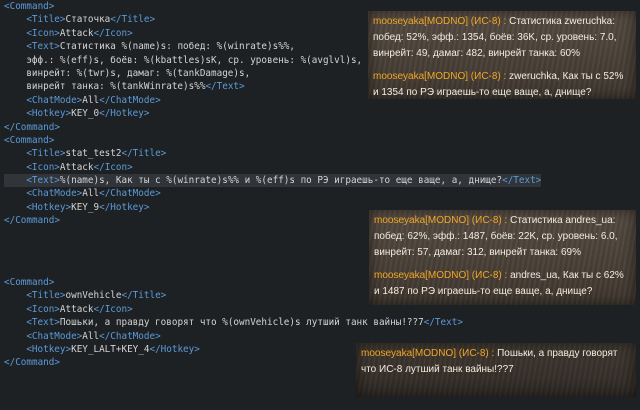 The height and width of the screenshot is (410, 640). I want to click on code-line: <Hotkey>KEY_0</Hotkey>, so click(272, 113).